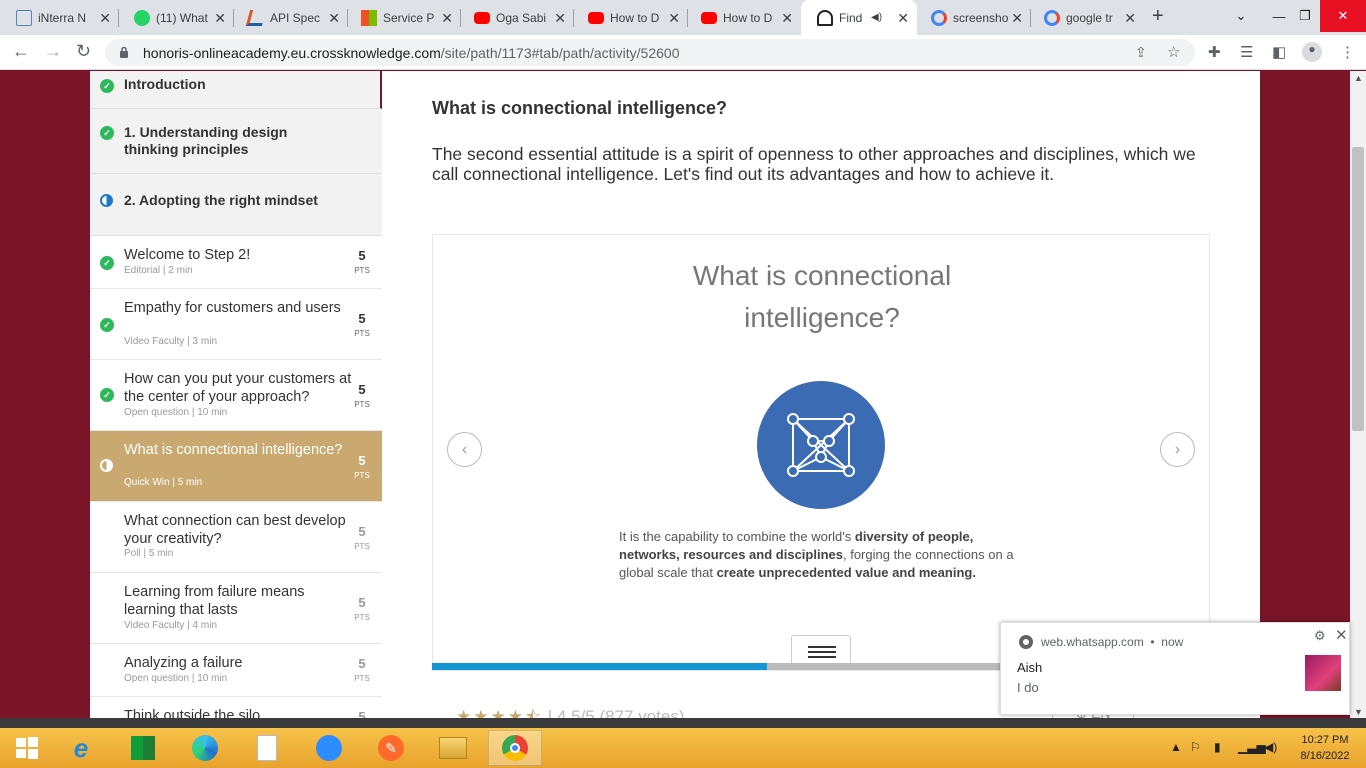  What do you see at coordinates (1305, 16) in the screenshot?
I see `restore-button: ❐` at bounding box center [1305, 16].